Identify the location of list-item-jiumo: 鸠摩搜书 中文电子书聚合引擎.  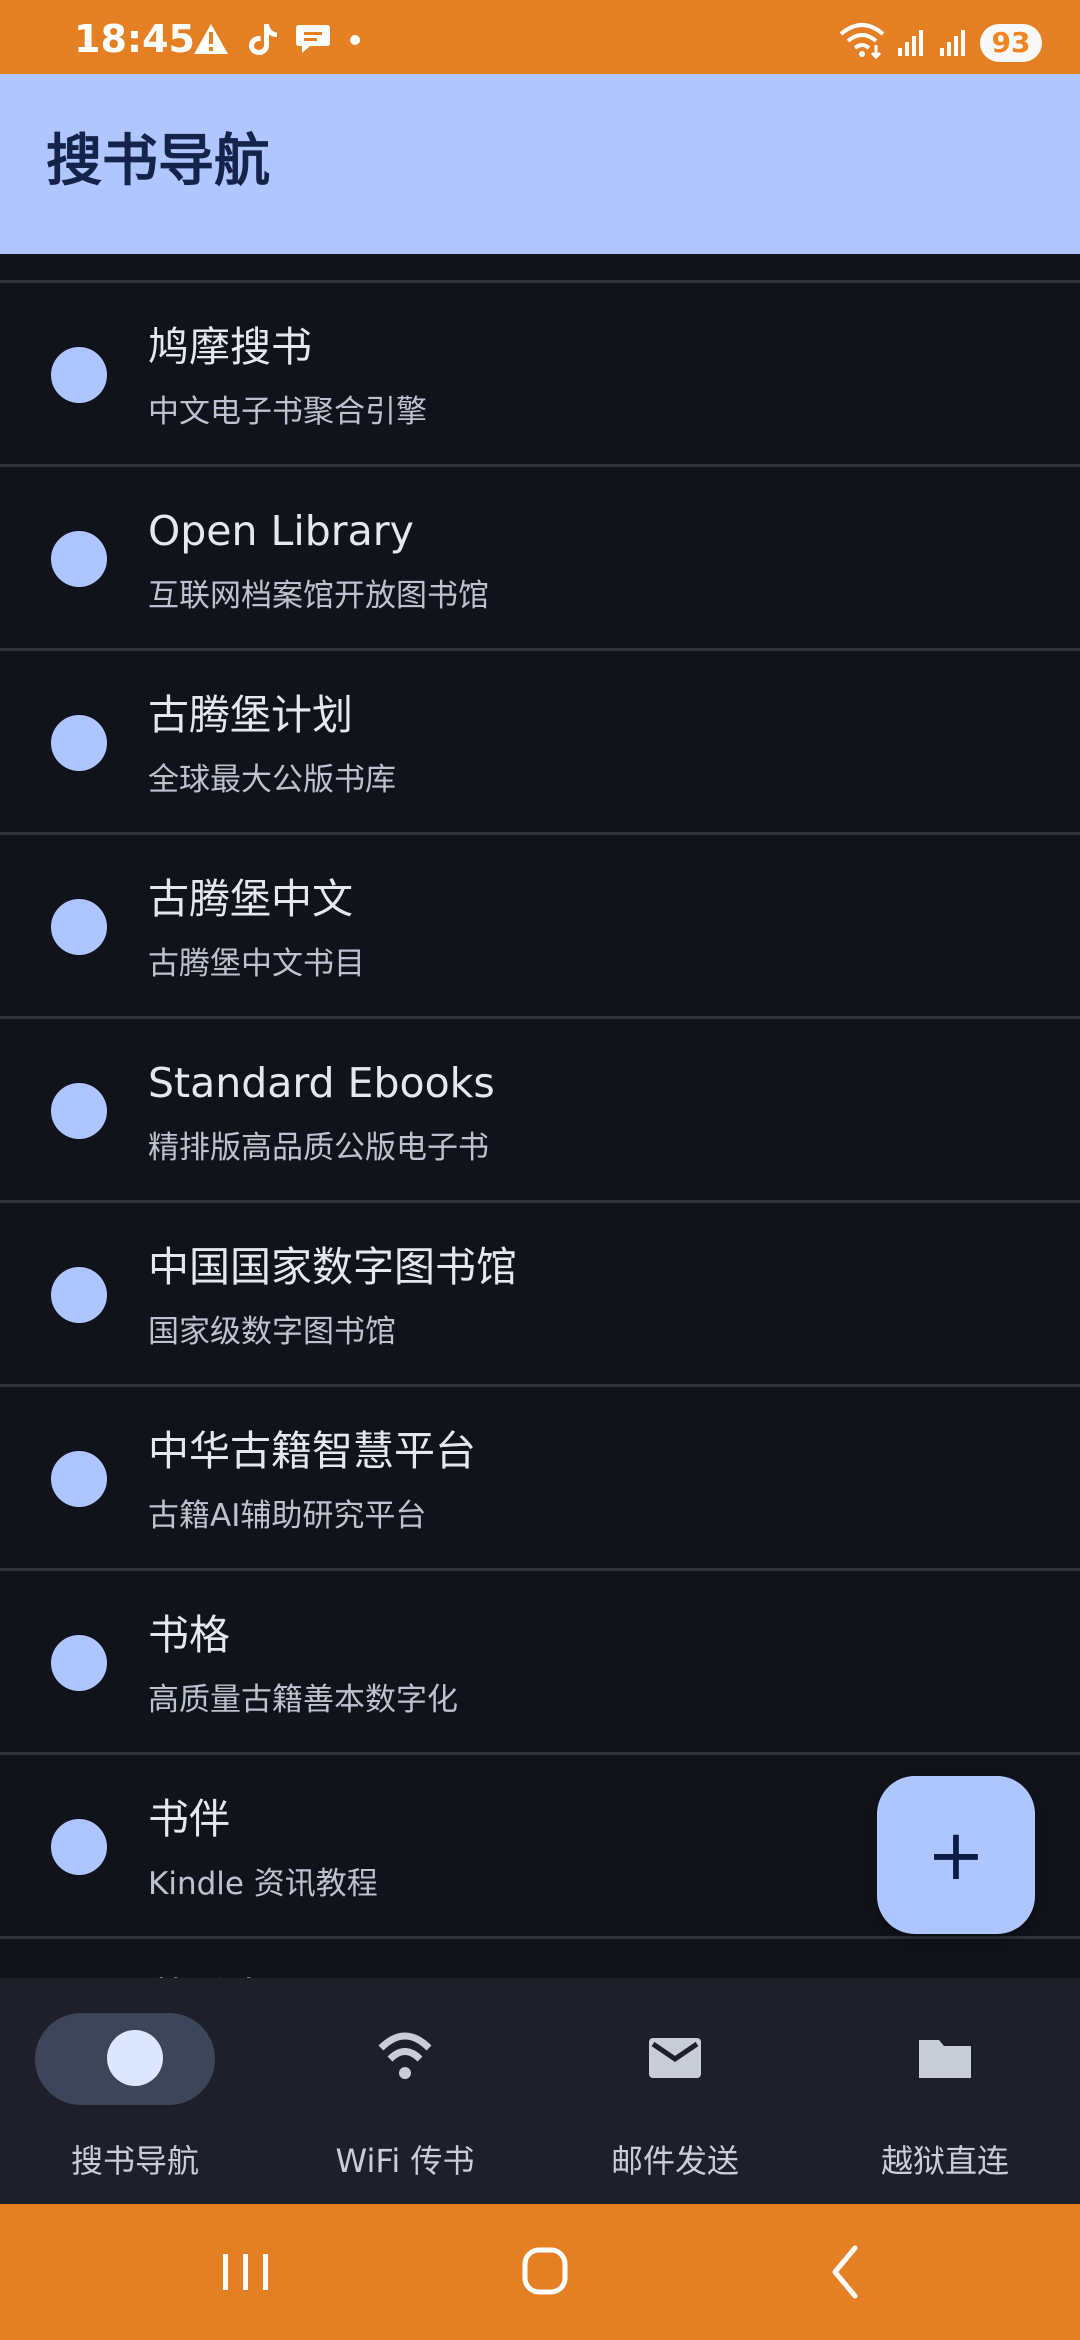
(540, 375).